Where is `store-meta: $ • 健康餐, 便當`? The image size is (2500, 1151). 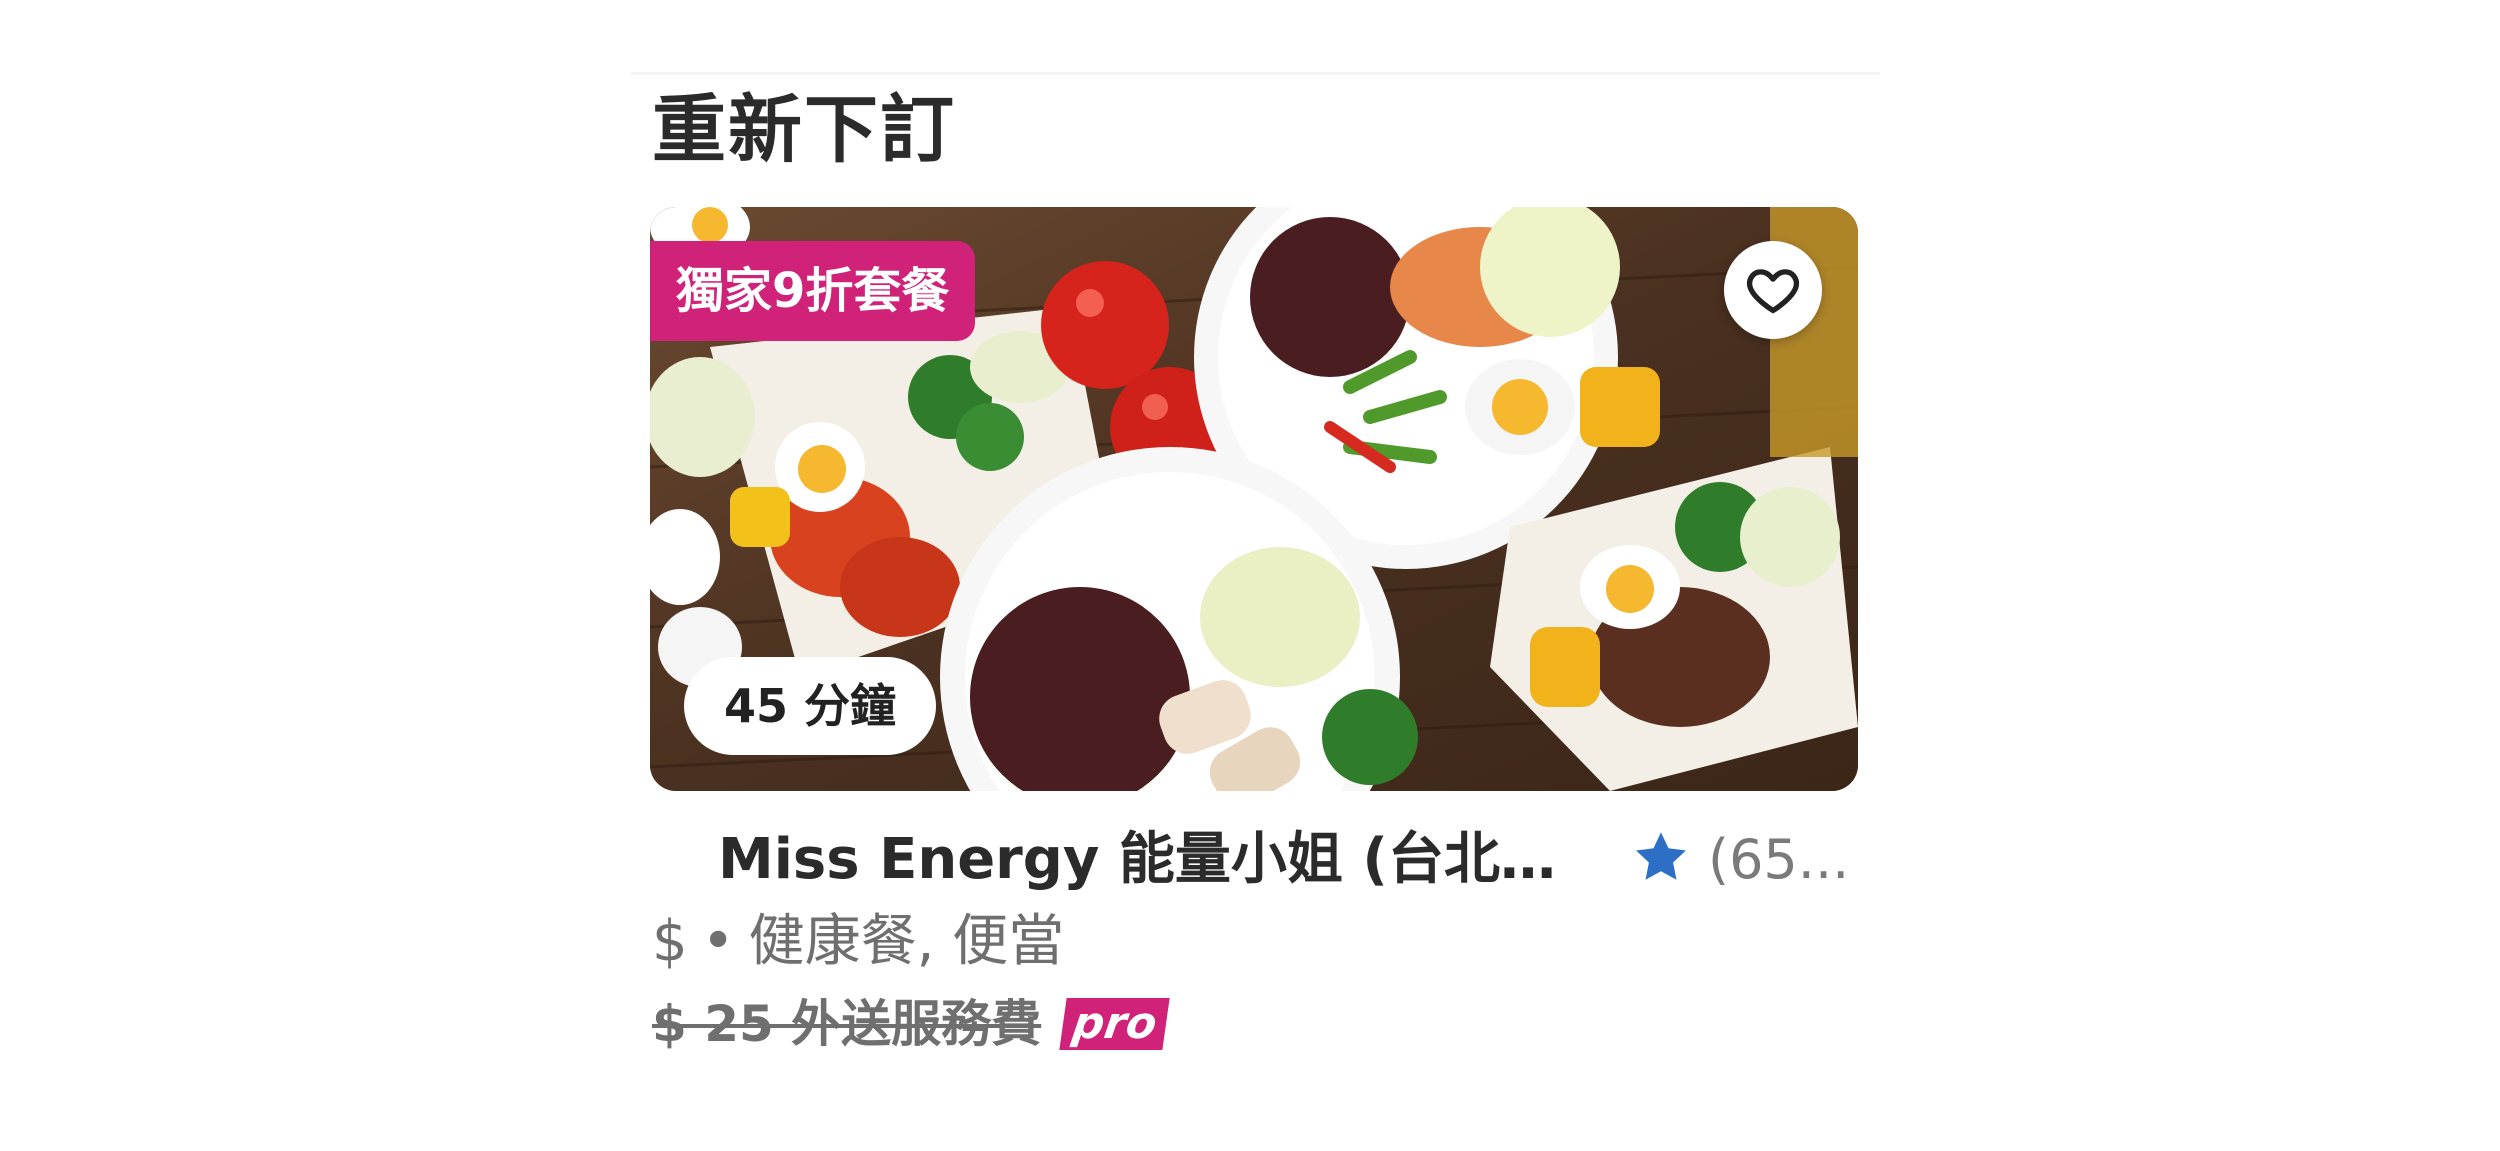 store-meta: $ • 健康餐, 便當 is located at coordinates (858, 942).